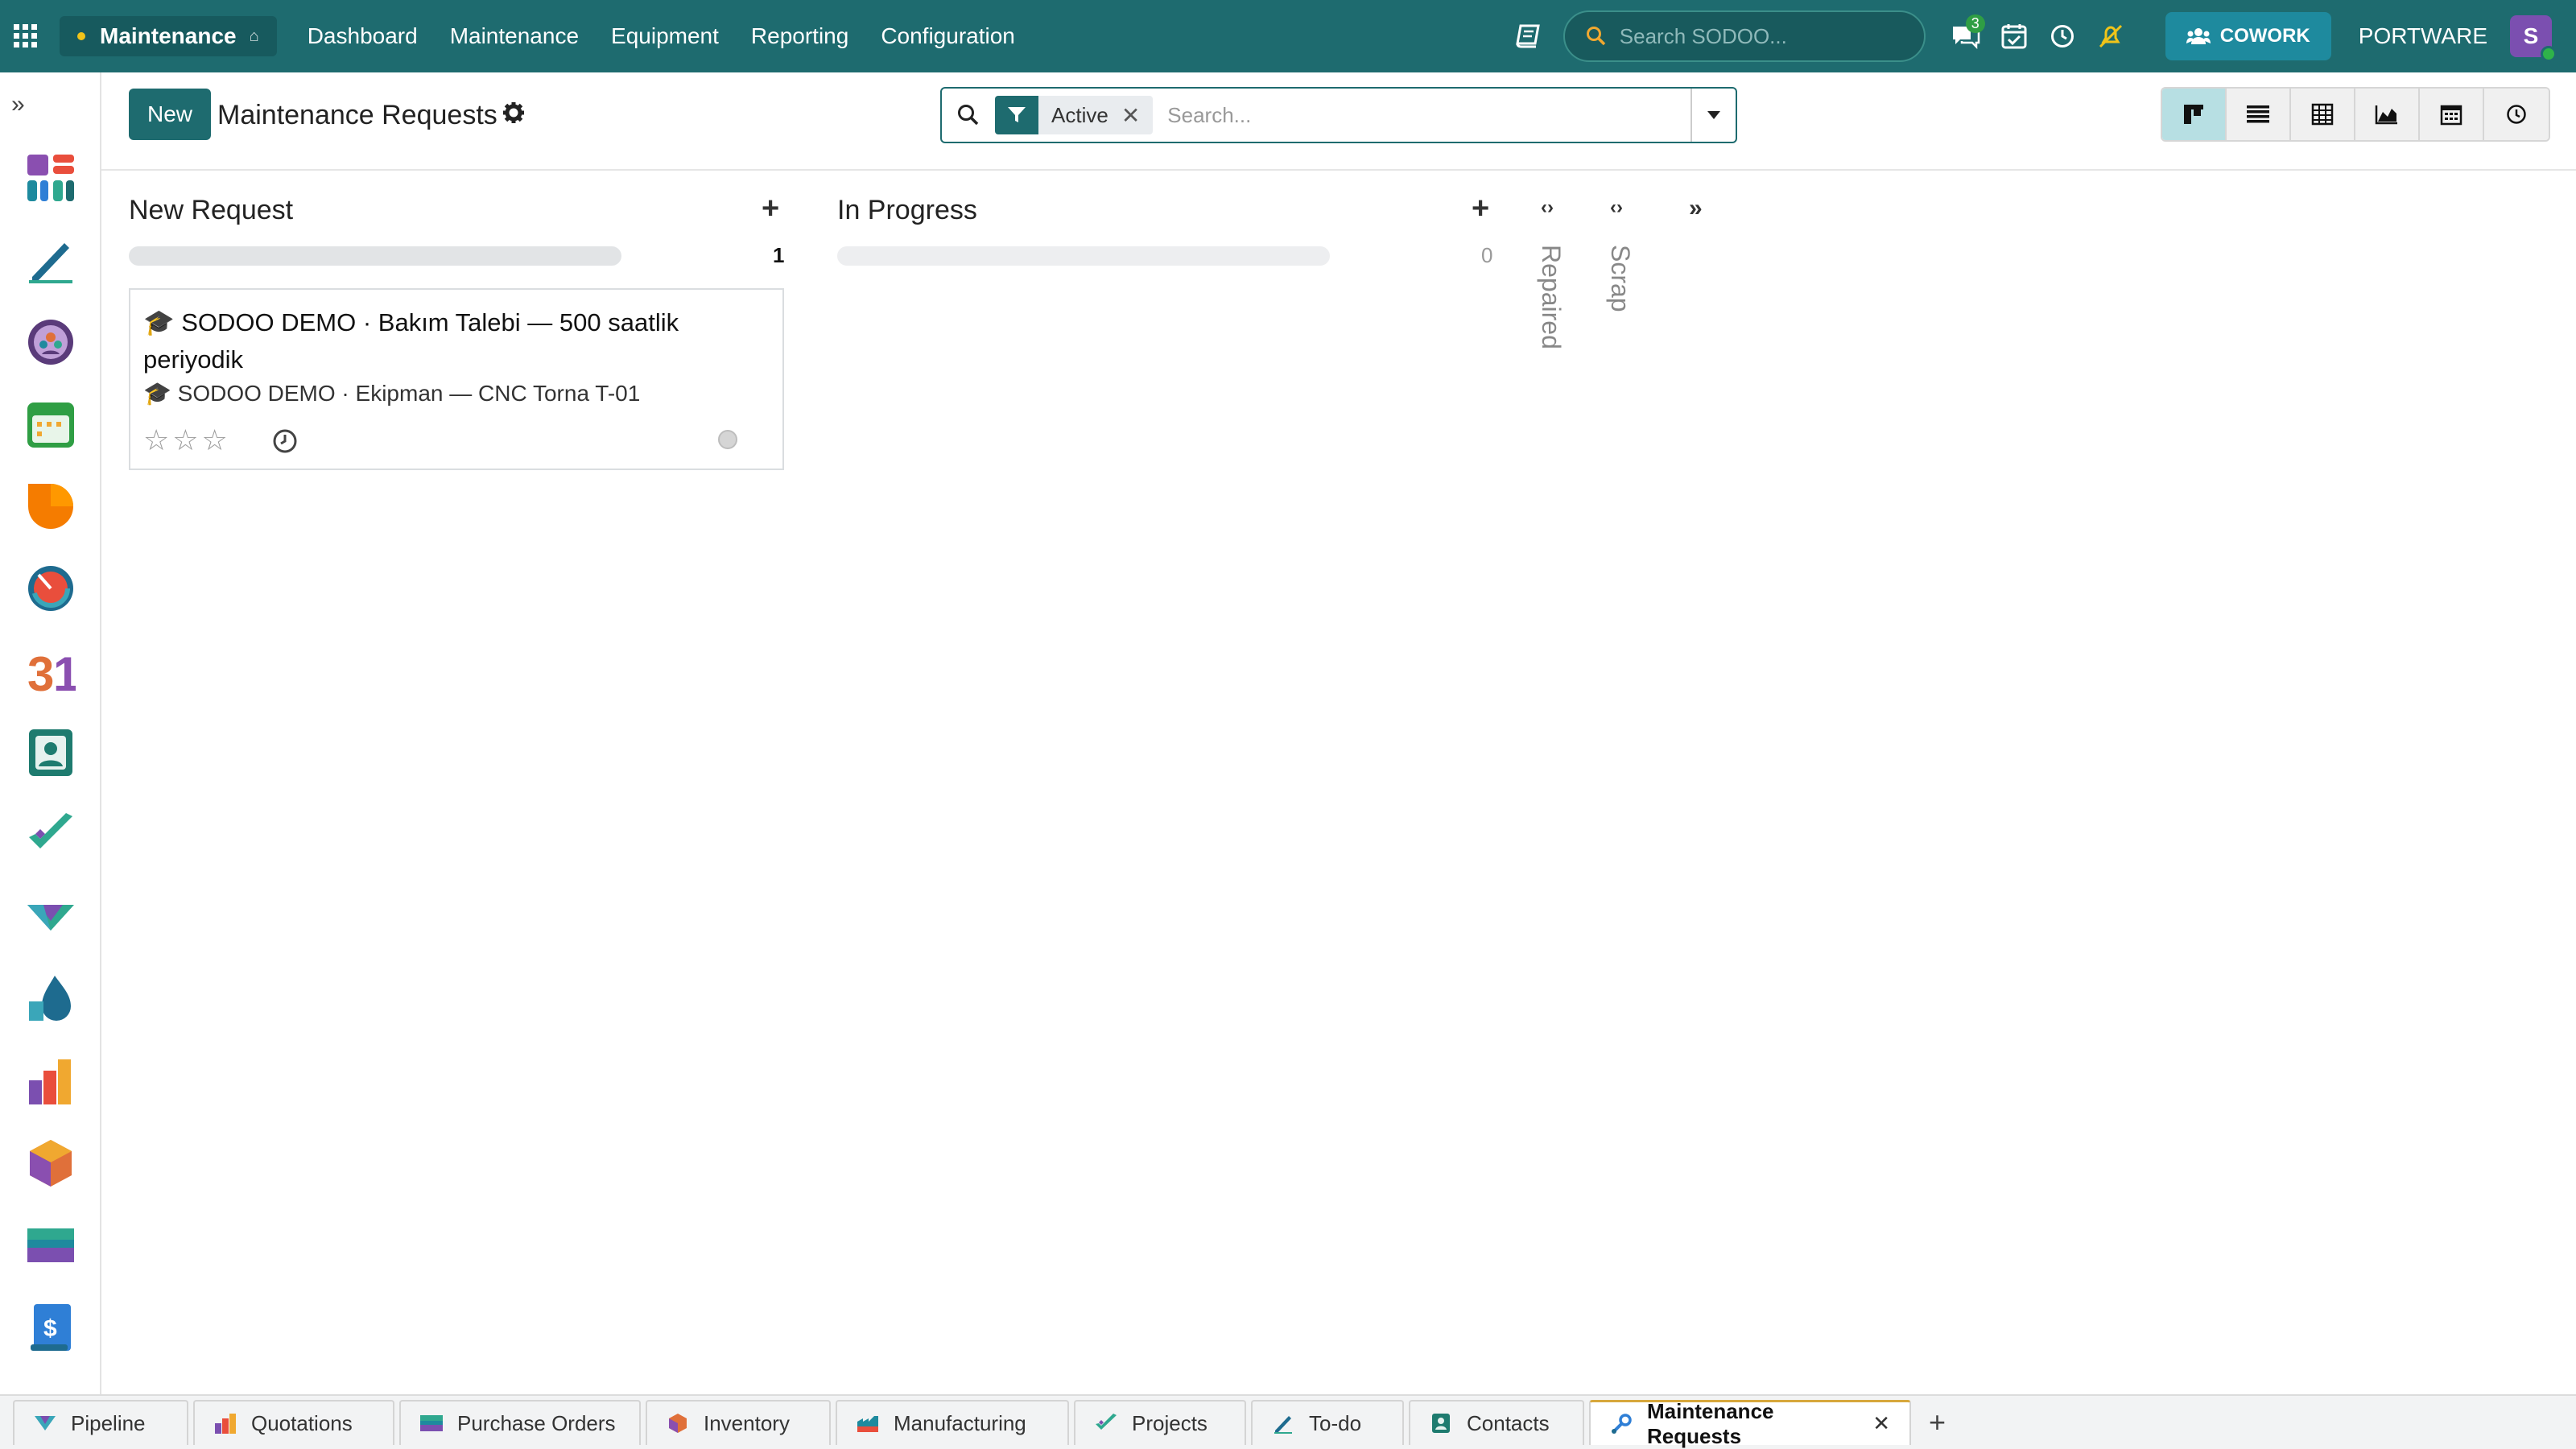 This screenshot has height=1449, width=2576. I want to click on tab-pipeline: Pipeline, so click(100, 1422).